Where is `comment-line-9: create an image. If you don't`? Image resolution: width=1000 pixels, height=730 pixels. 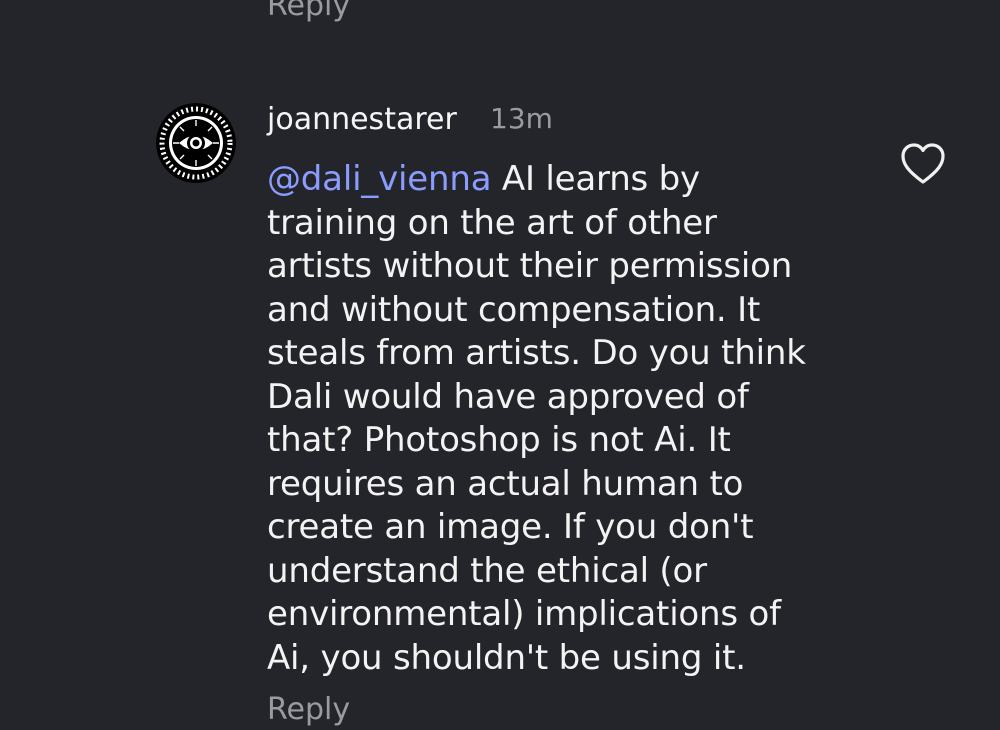 comment-line-9: create an image. If you don't is located at coordinates (510, 527).